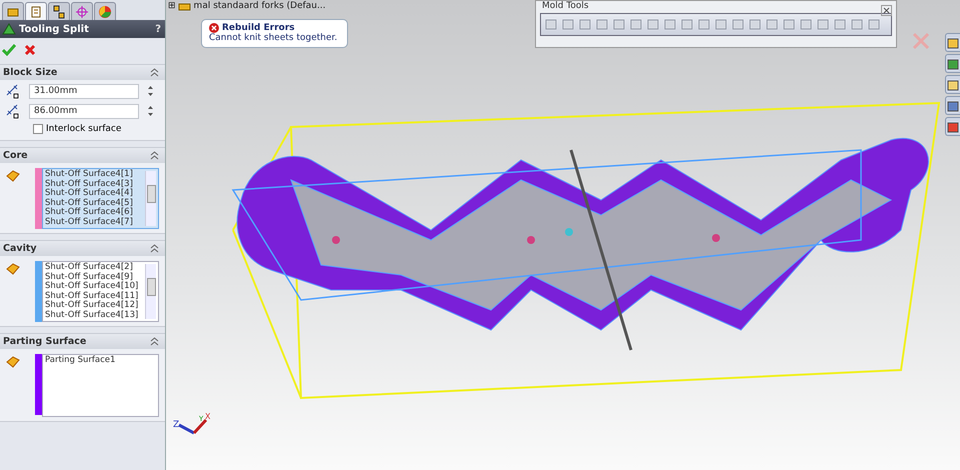 Image resolution: width=960 pixels, height=470 pixels. Describe the element at coordinates (93, 203) in the screenshot. I see `list-item: Shut-Off Surface4[5]` at that location.